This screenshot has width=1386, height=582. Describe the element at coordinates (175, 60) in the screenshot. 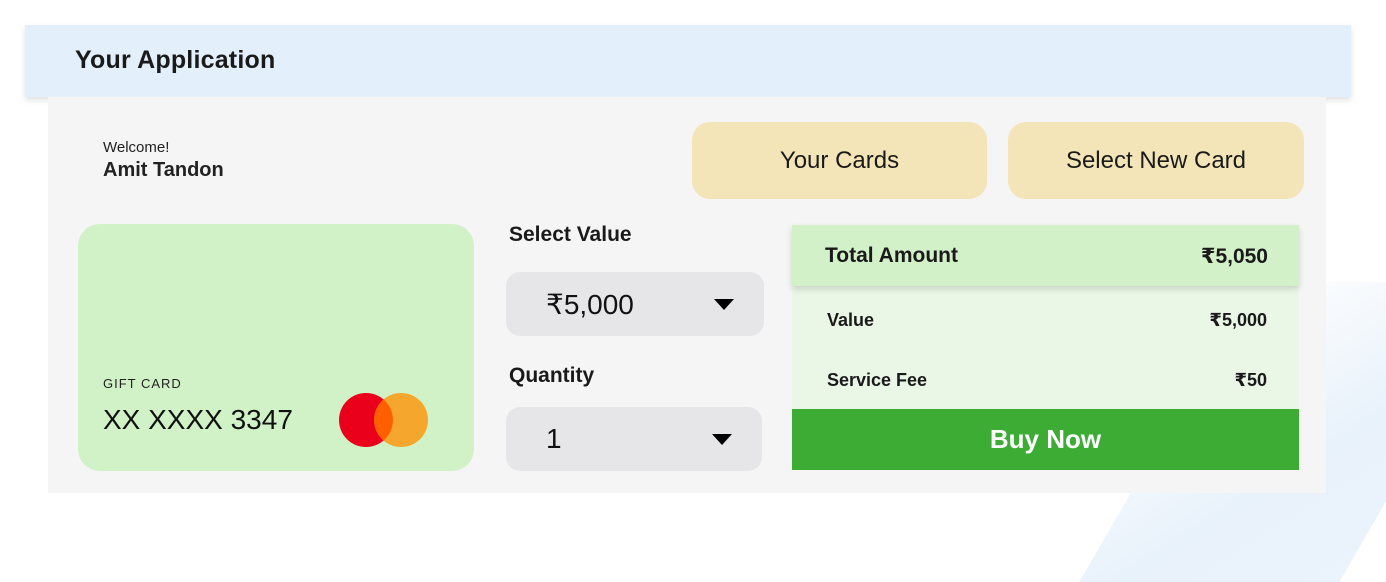

I see `app-title: Your Application` at that location.